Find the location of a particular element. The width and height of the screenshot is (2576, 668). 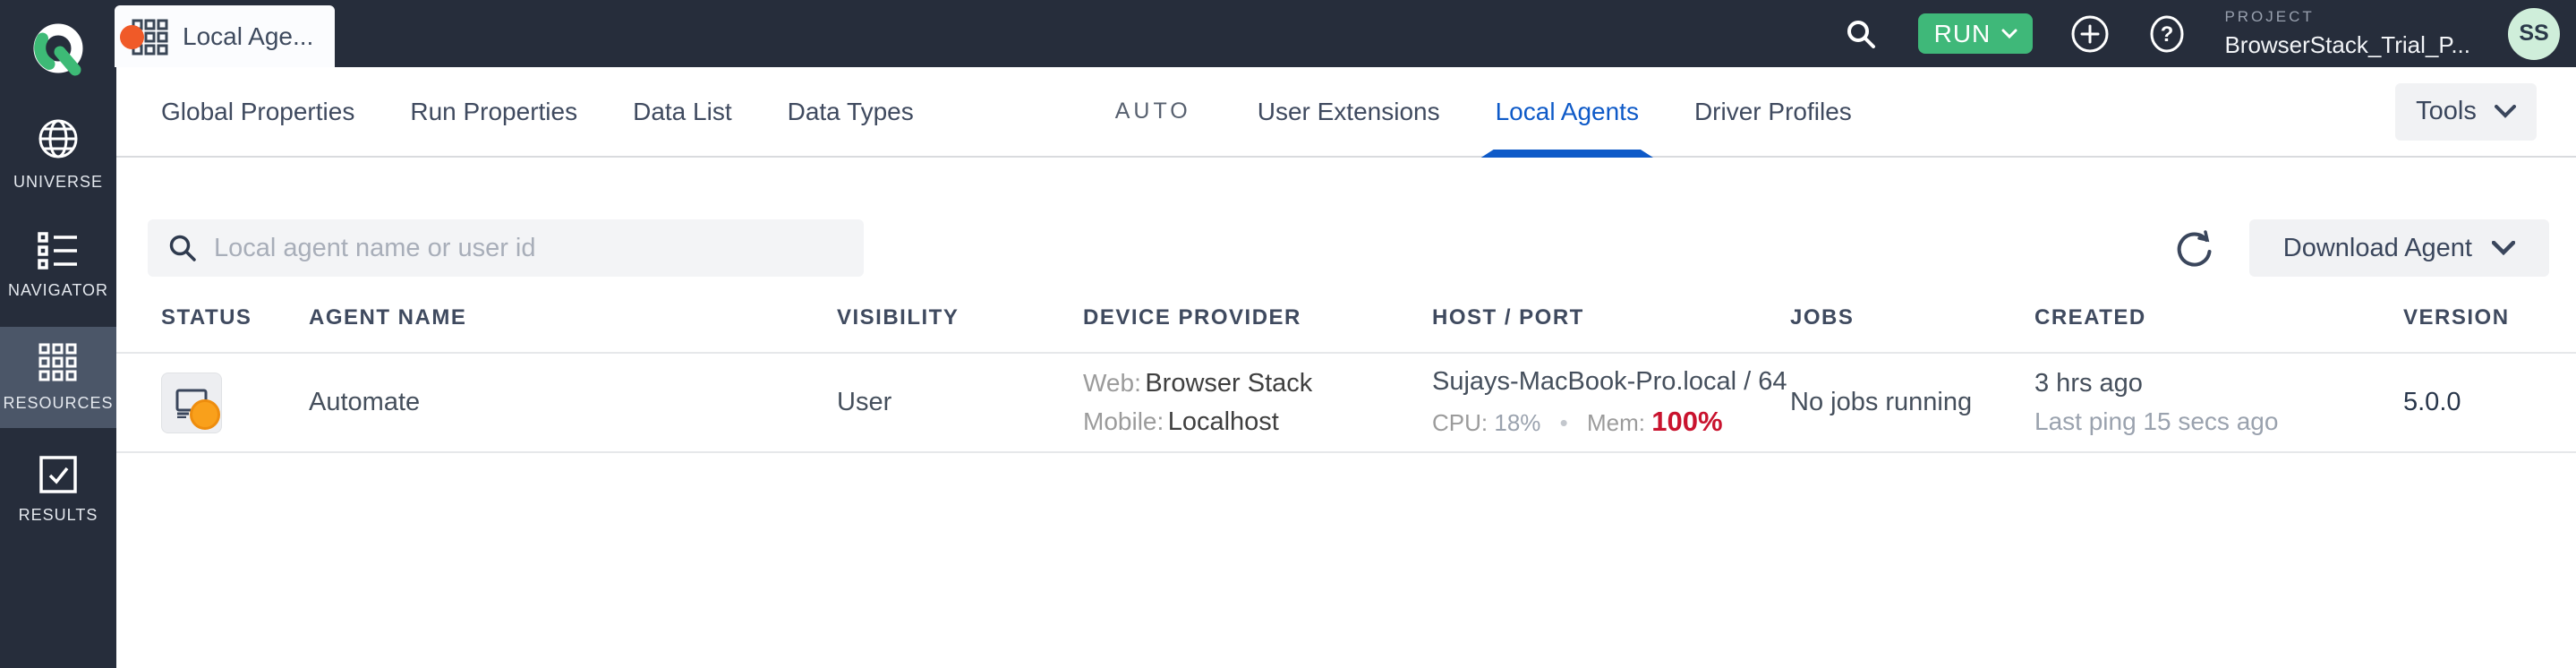

jobs-cell: No jobs running is located at coordinates (1881, 402).